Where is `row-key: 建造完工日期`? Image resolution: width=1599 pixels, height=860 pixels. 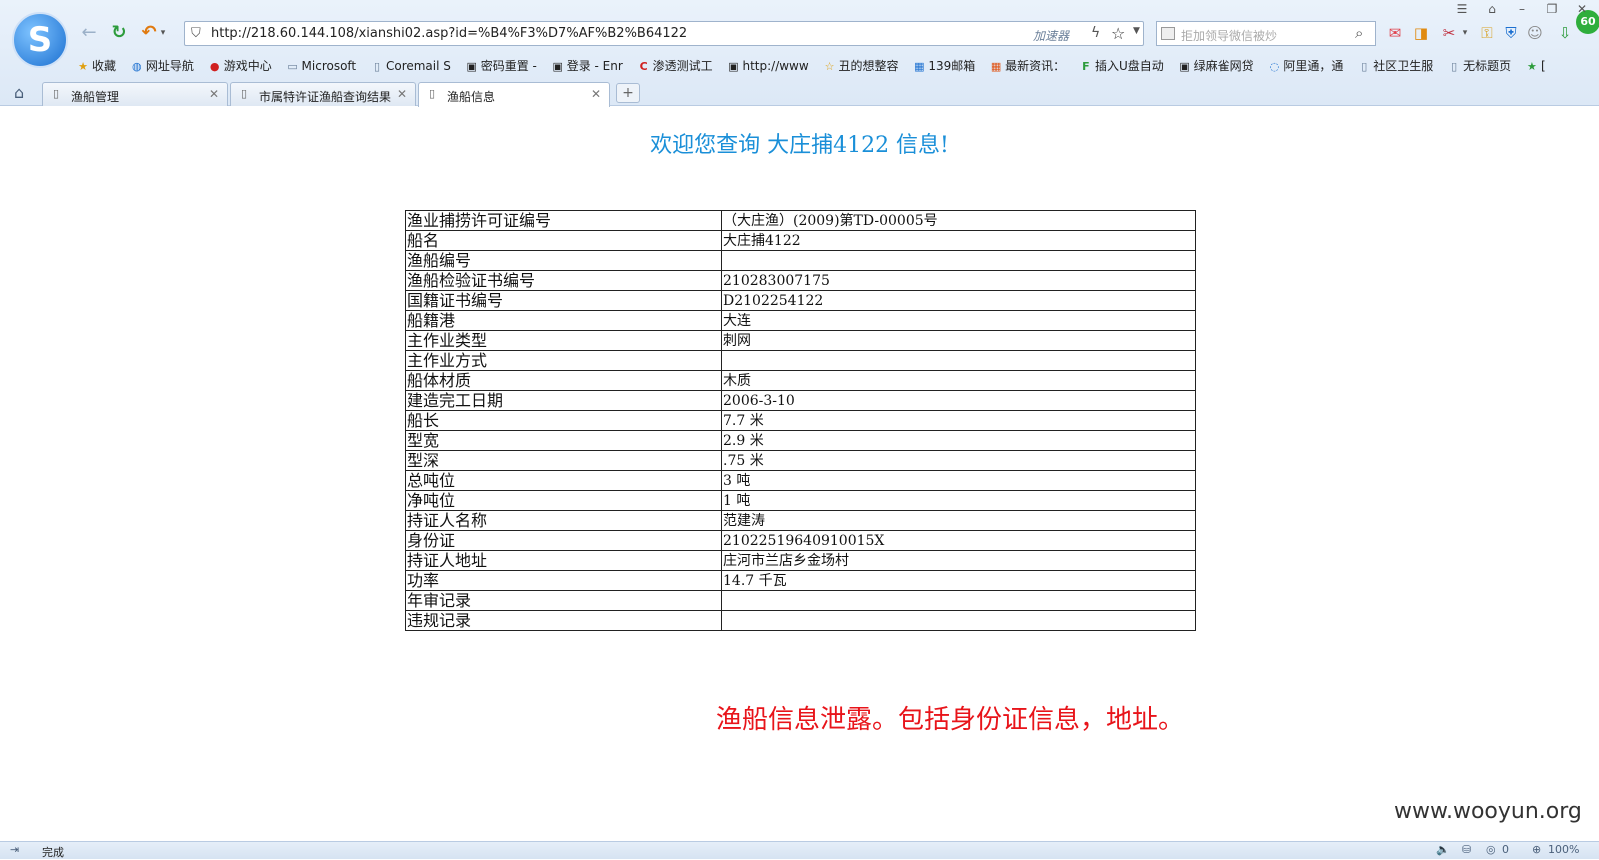
row-key: 建造完工日期 is located at coordinates (563, 400).